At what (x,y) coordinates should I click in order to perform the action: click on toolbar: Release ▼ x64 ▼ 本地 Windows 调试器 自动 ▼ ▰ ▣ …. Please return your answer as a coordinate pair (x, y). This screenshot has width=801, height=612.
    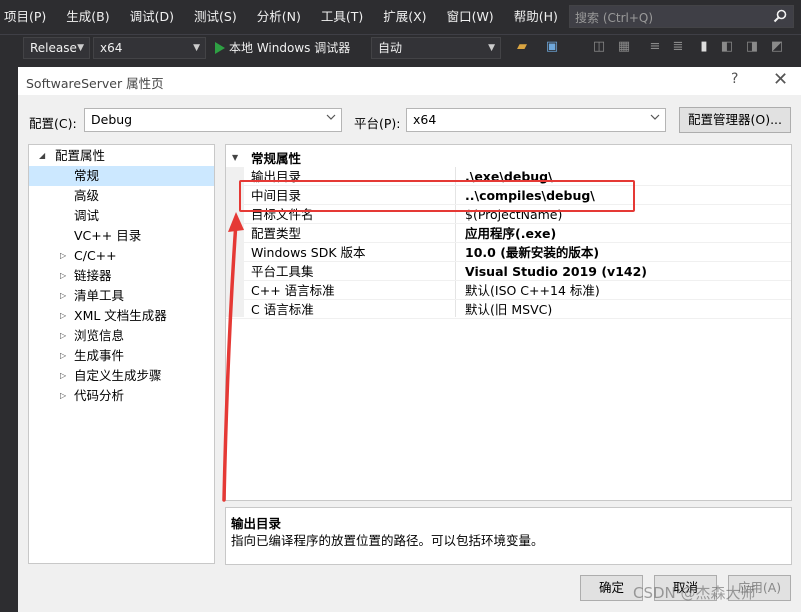
    Looking at the image, I should click on (400, 47).